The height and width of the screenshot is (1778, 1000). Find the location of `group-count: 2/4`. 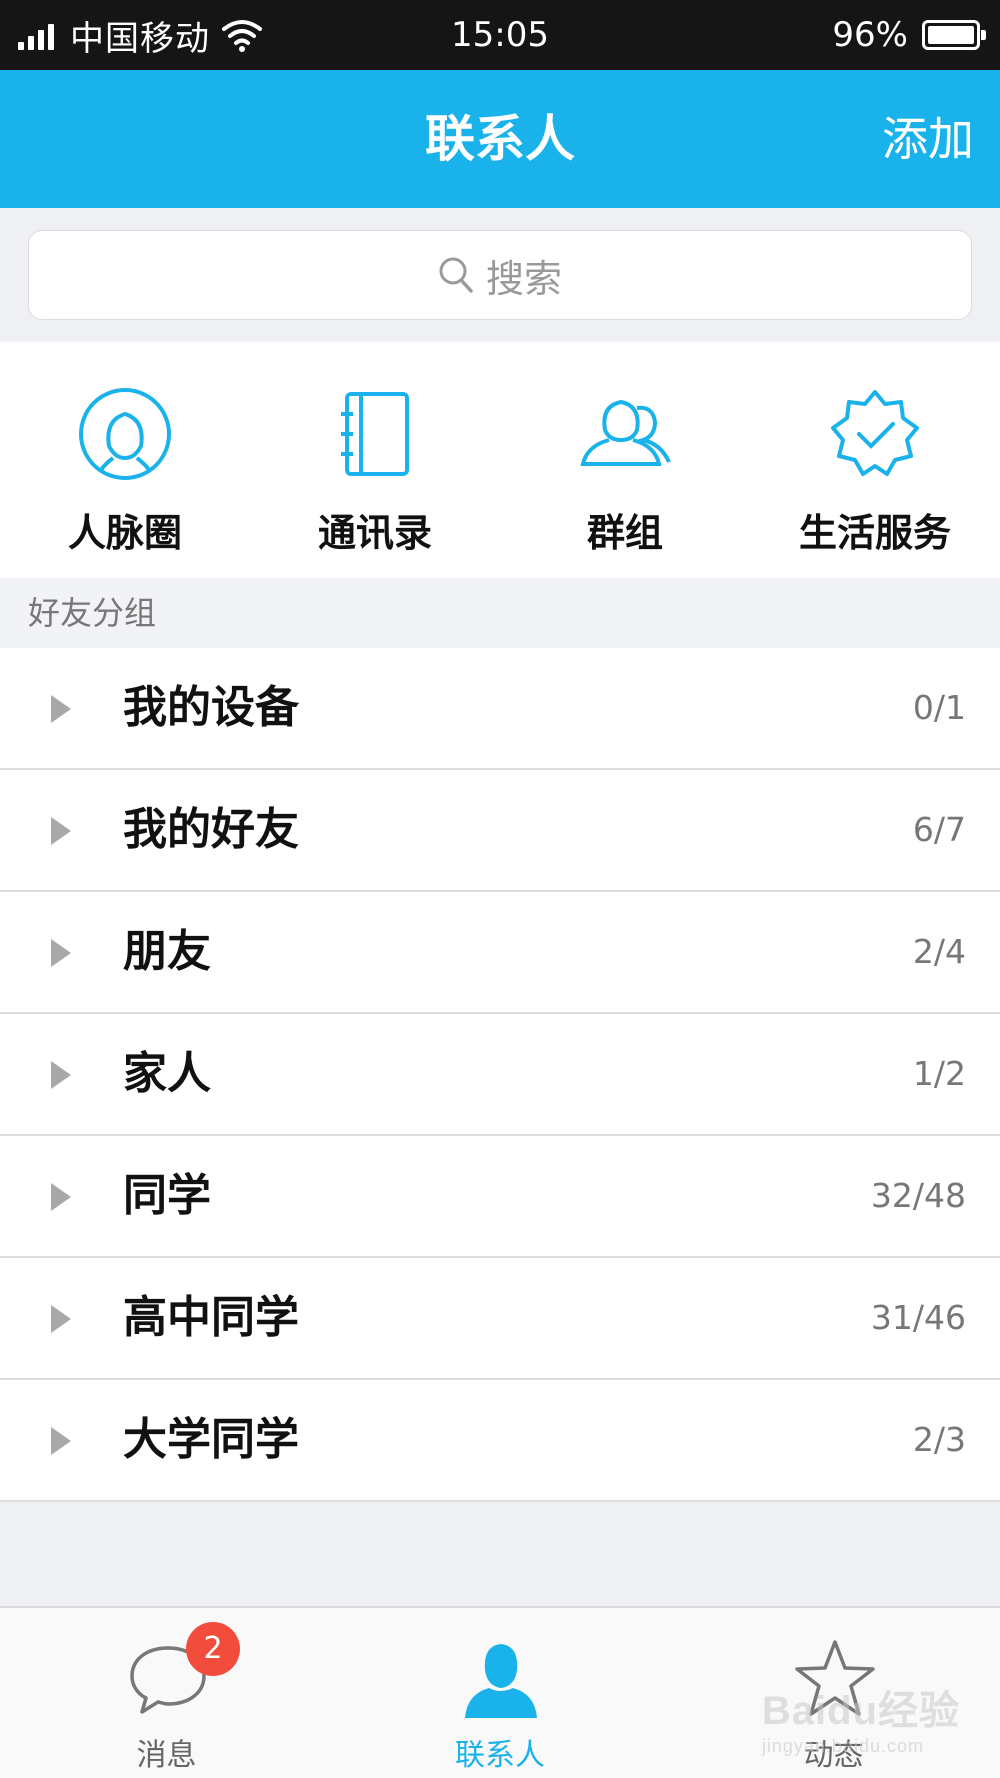

group-count: 2/4 is located at coordinates (939, 951).